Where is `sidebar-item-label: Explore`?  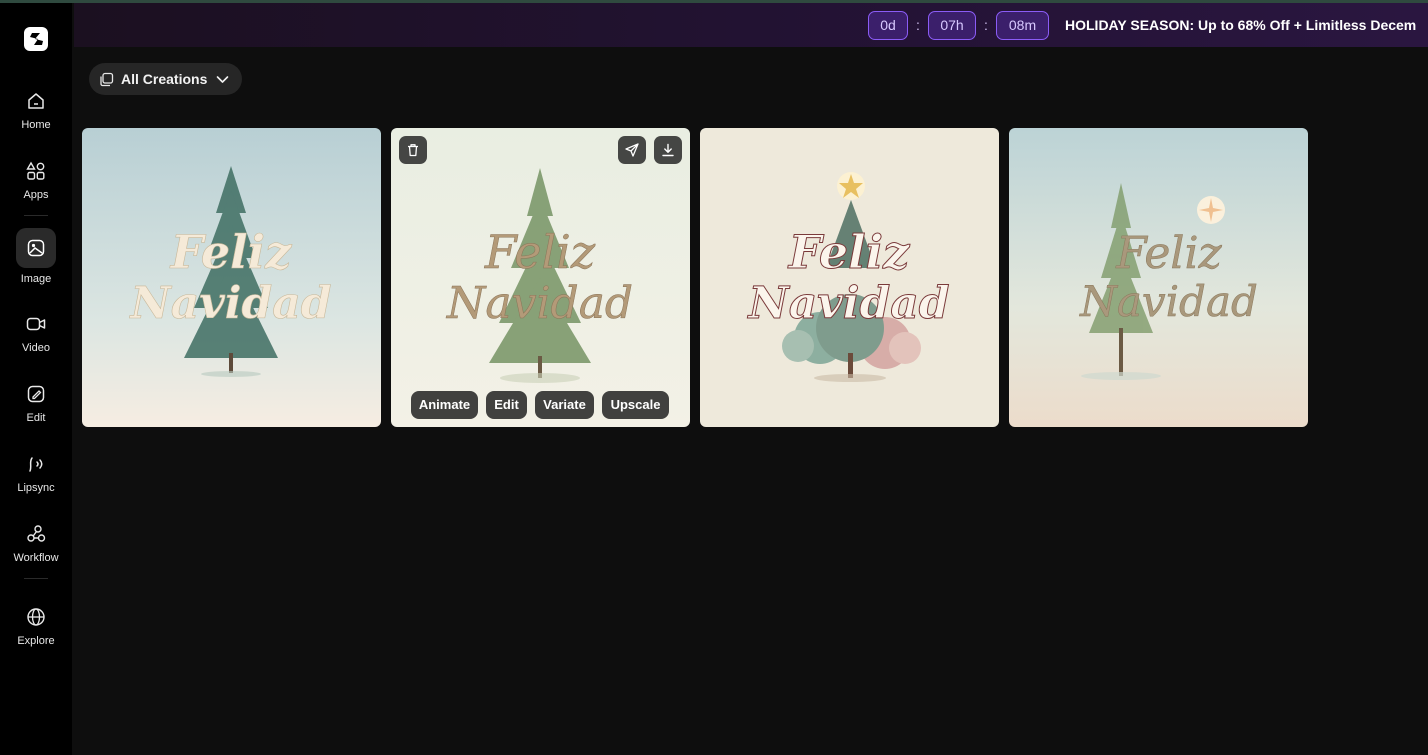
sidebar-item-label: Explore is located at coordinates (36, 641).